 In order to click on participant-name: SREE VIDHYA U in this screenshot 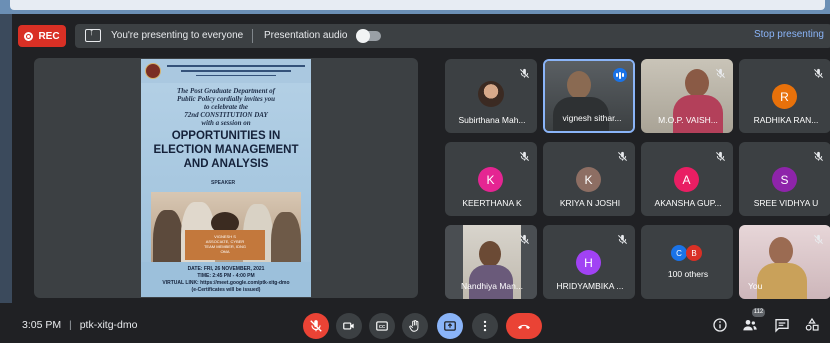, I will do `click(786, 203)`.